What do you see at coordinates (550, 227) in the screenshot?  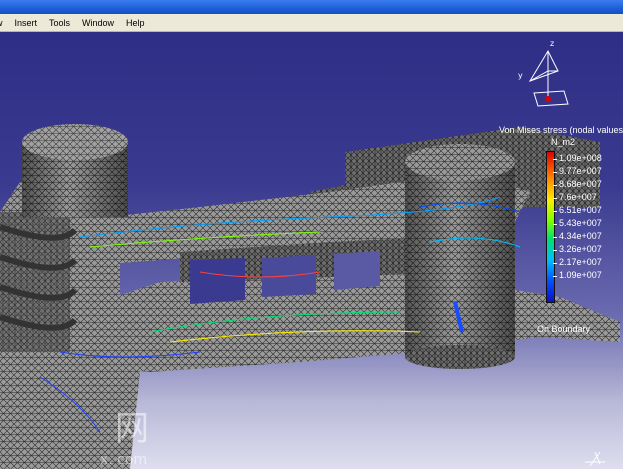 I see `legend-color-bar` at bounding box center [550, 227].